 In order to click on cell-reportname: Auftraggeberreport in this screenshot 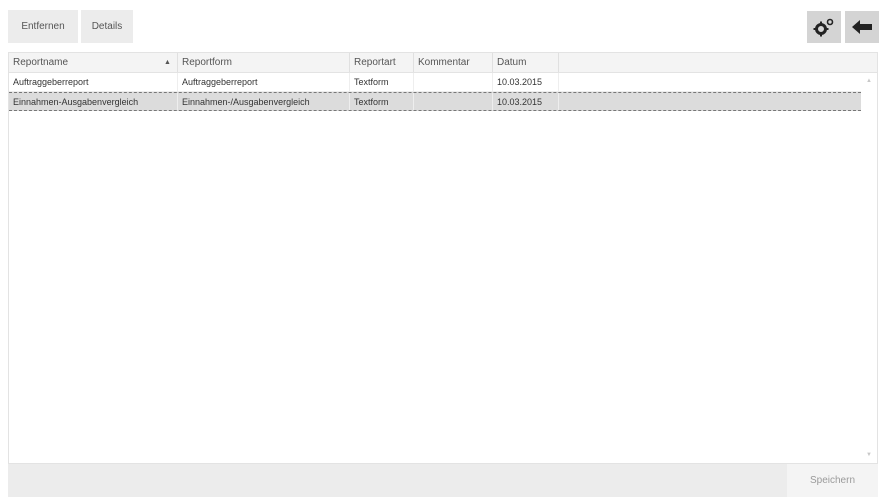, I will do `click(93, 82)`.